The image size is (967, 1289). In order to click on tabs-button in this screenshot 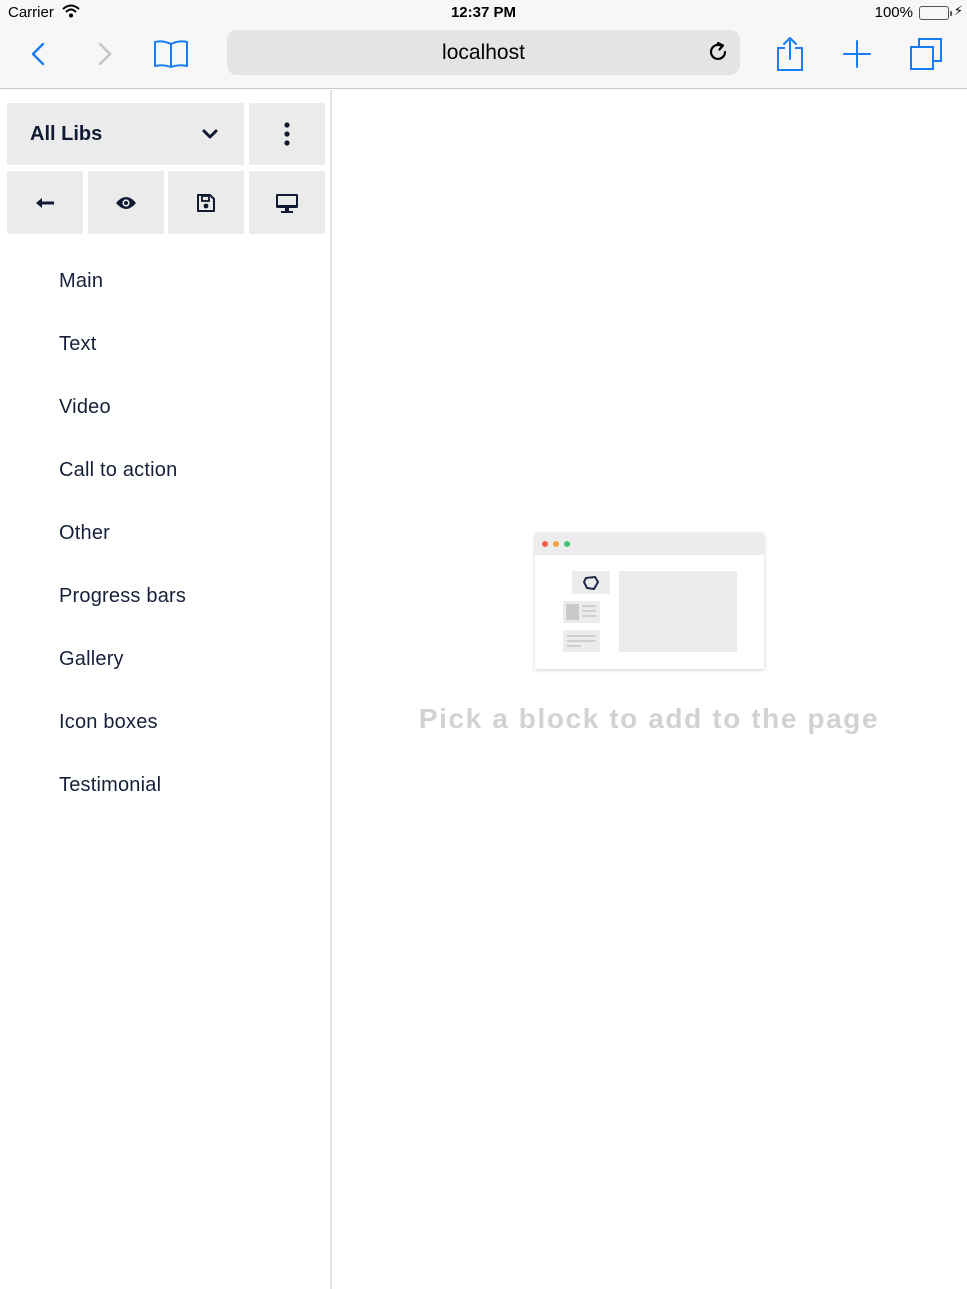, I will do `click(926, 54)`.